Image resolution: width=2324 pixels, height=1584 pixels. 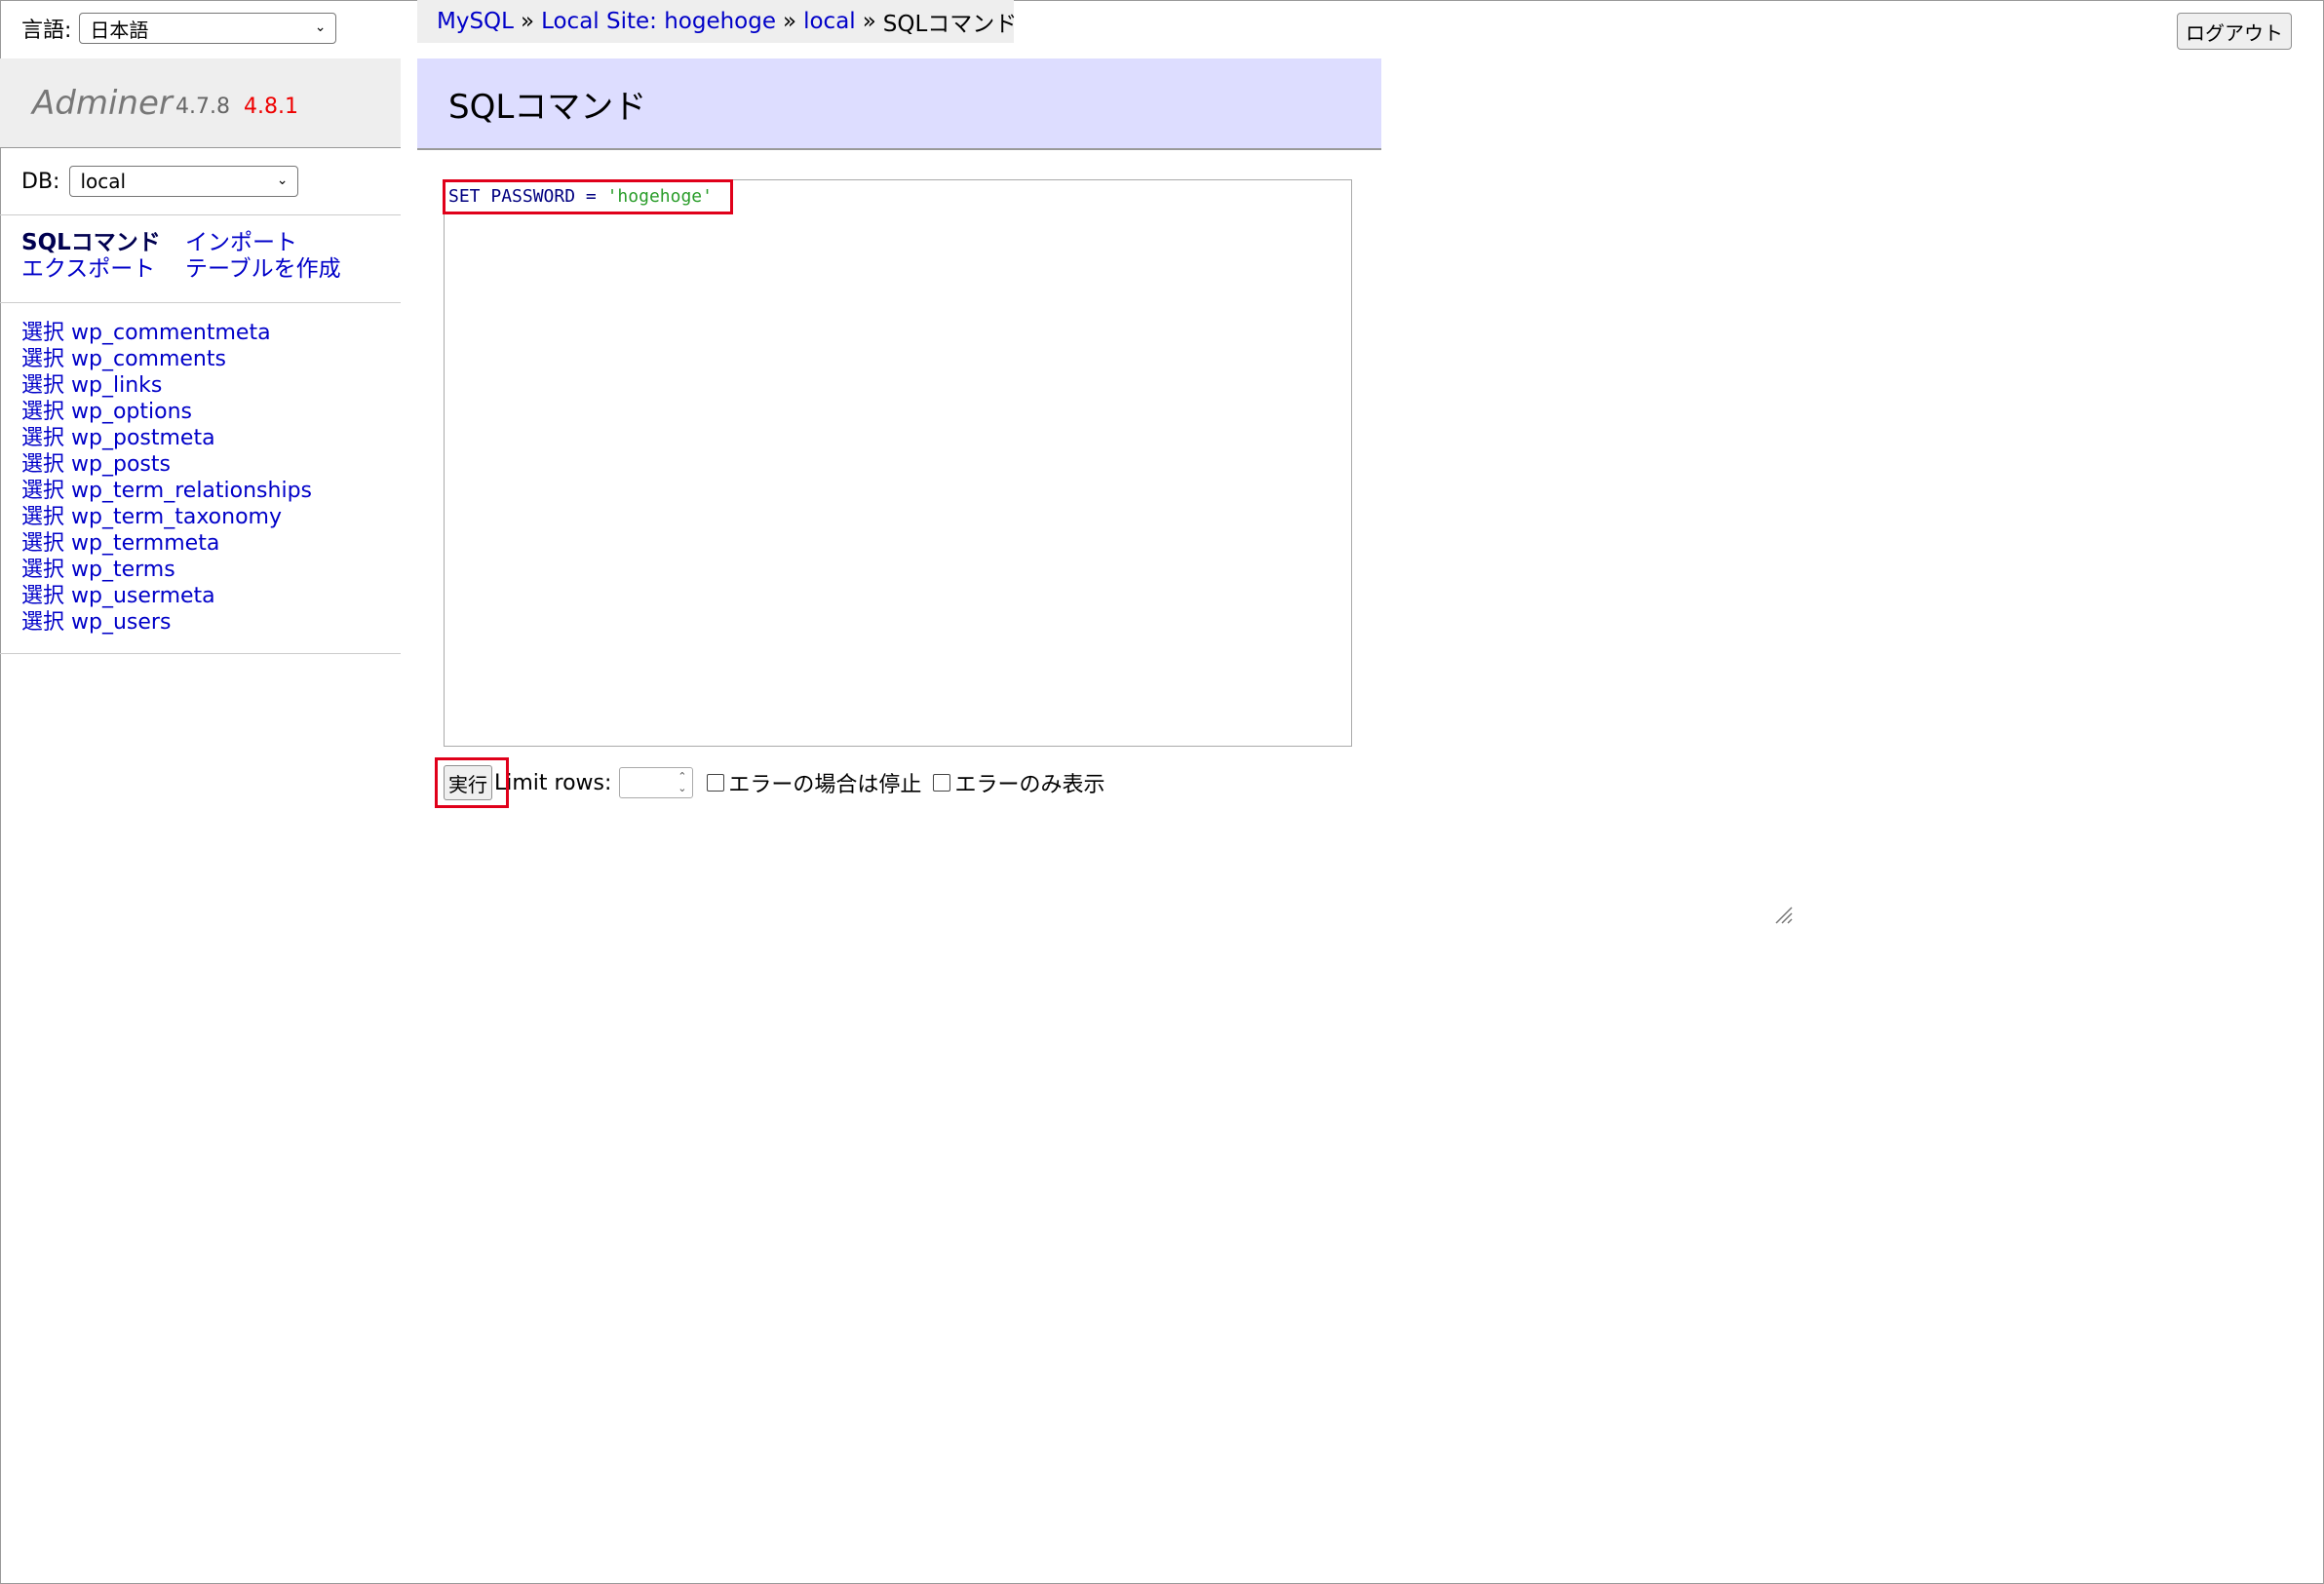 I want to click on table-name-link: wp_comments, so click(x=148, y=359).